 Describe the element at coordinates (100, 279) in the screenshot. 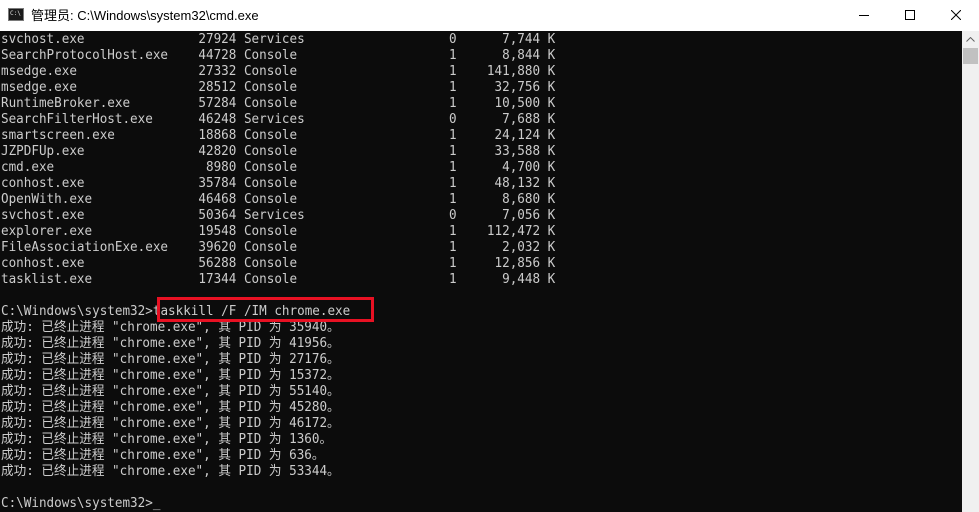

I see `process-name: tasklist.exe` at that location.